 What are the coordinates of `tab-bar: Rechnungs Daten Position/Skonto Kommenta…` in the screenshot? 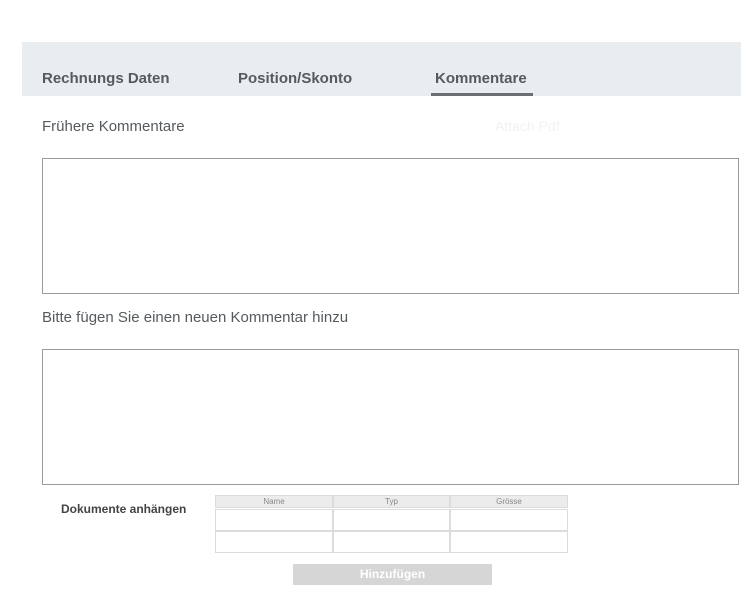 It's located at (381, 69).